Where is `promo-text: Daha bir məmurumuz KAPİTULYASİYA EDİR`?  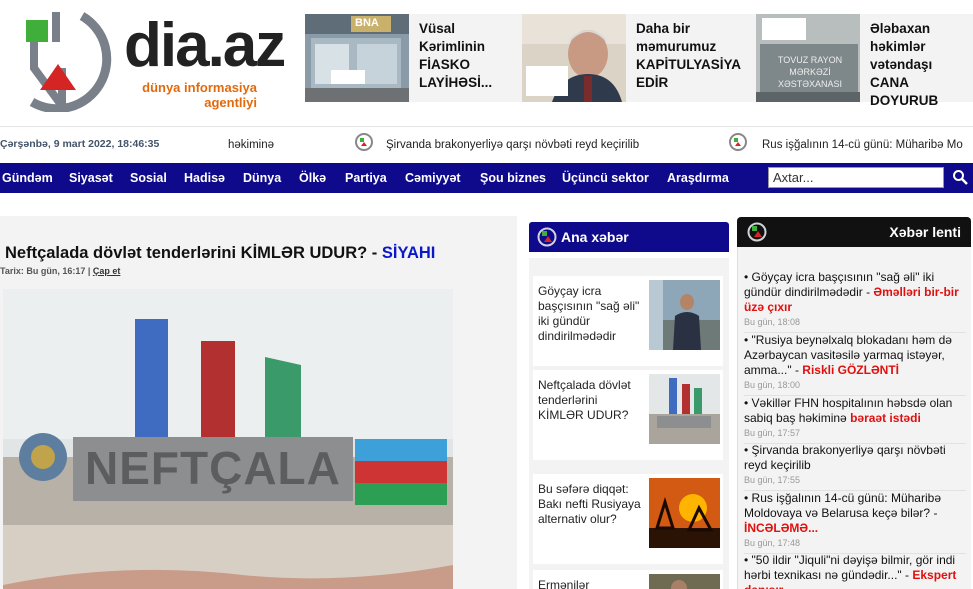 promo-text: Daha bir məmurumuz KAPİTULYASİYA EDİR is located at coordinates (693, 56).